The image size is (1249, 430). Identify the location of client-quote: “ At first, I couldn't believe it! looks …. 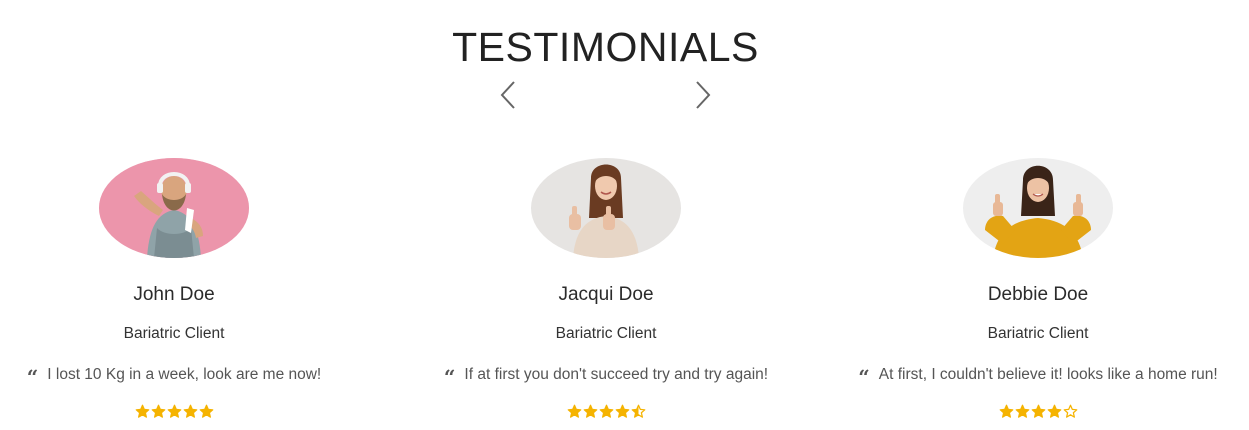
(1038, 377).